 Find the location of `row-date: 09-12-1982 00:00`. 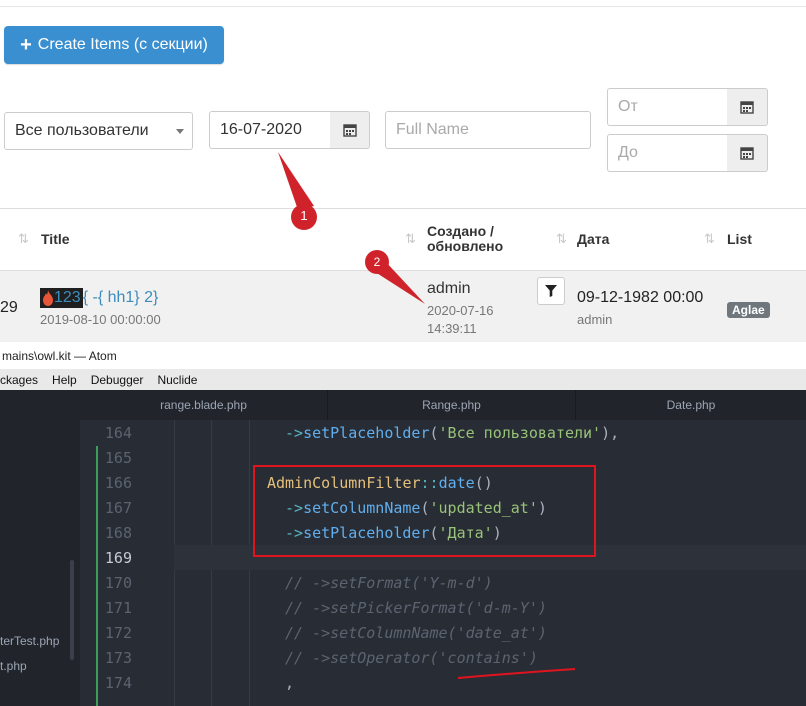

row-date: 09-12-1982 00:00 is located at coordinates (640, 297).